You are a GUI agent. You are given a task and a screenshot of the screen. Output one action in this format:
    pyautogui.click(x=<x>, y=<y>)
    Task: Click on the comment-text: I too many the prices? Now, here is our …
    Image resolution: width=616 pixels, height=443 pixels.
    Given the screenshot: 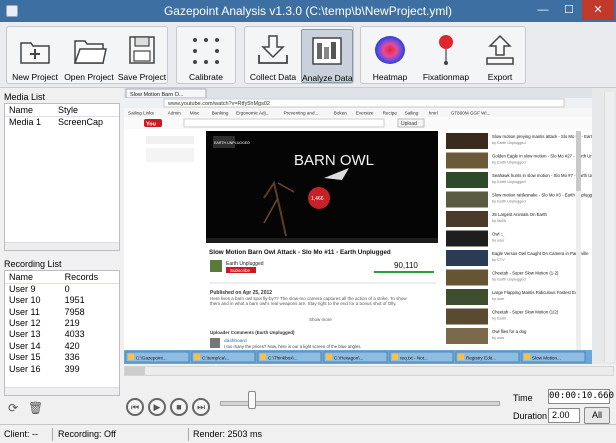 What is the action you would take?
    pyautogui.click(x=293, y=346)
    